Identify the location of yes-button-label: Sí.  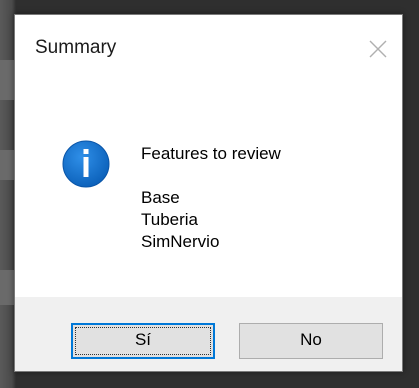
(143, 339).